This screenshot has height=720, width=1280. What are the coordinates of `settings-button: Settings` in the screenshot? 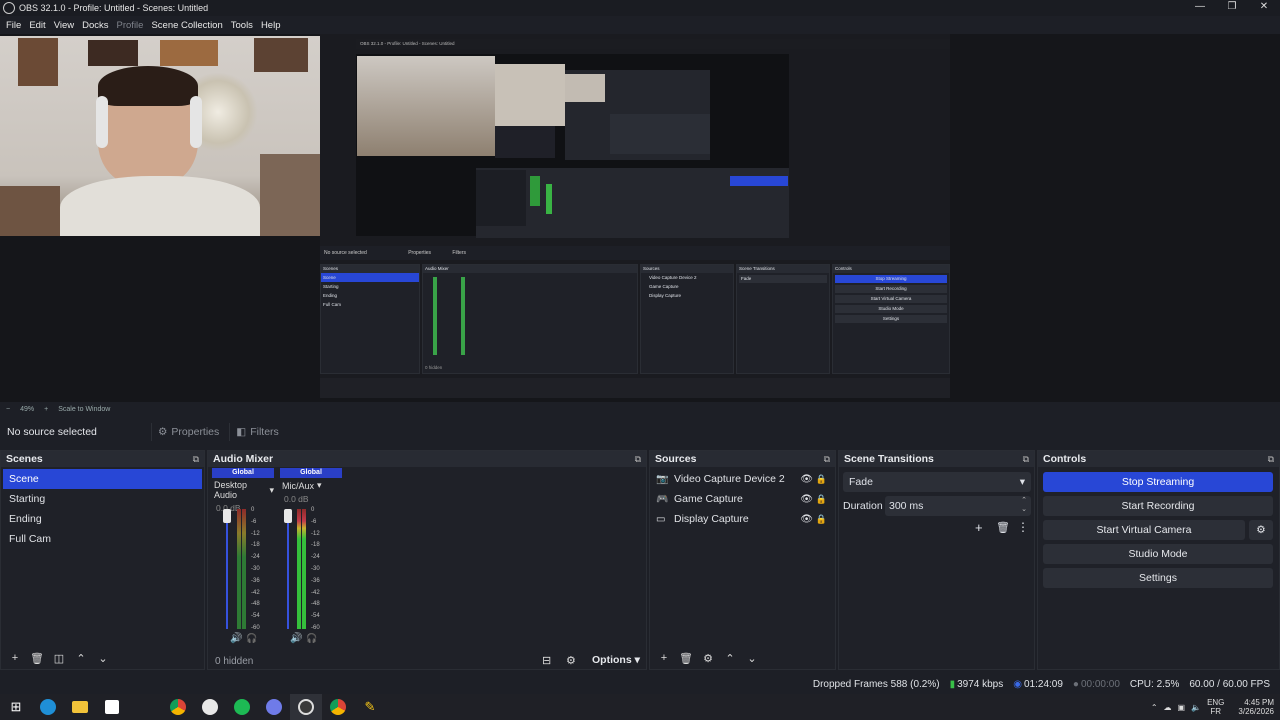 It's located at (1158, 578).